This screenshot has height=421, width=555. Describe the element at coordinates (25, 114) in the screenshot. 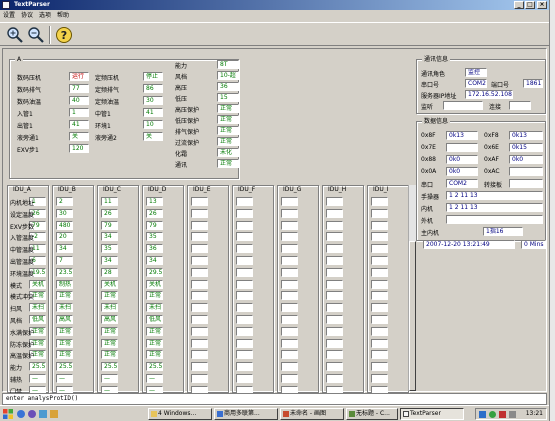

I see `param-label: 入管1` at that location.